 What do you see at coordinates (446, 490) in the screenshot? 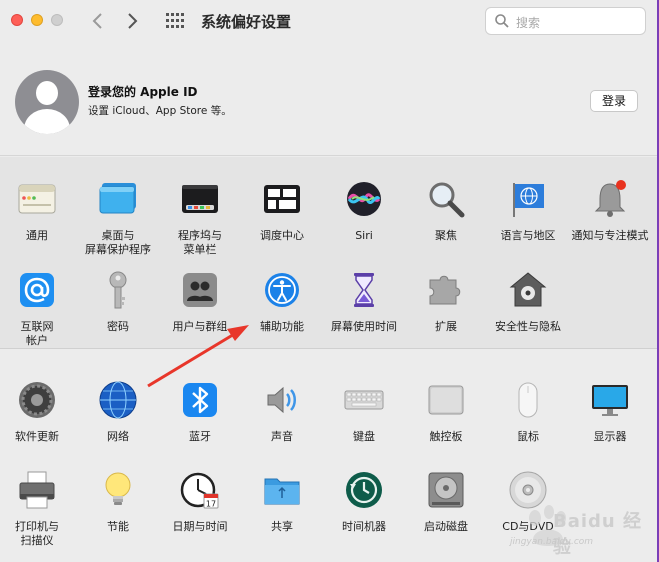
I see `disk-icon` at bounding box center [446, 490].